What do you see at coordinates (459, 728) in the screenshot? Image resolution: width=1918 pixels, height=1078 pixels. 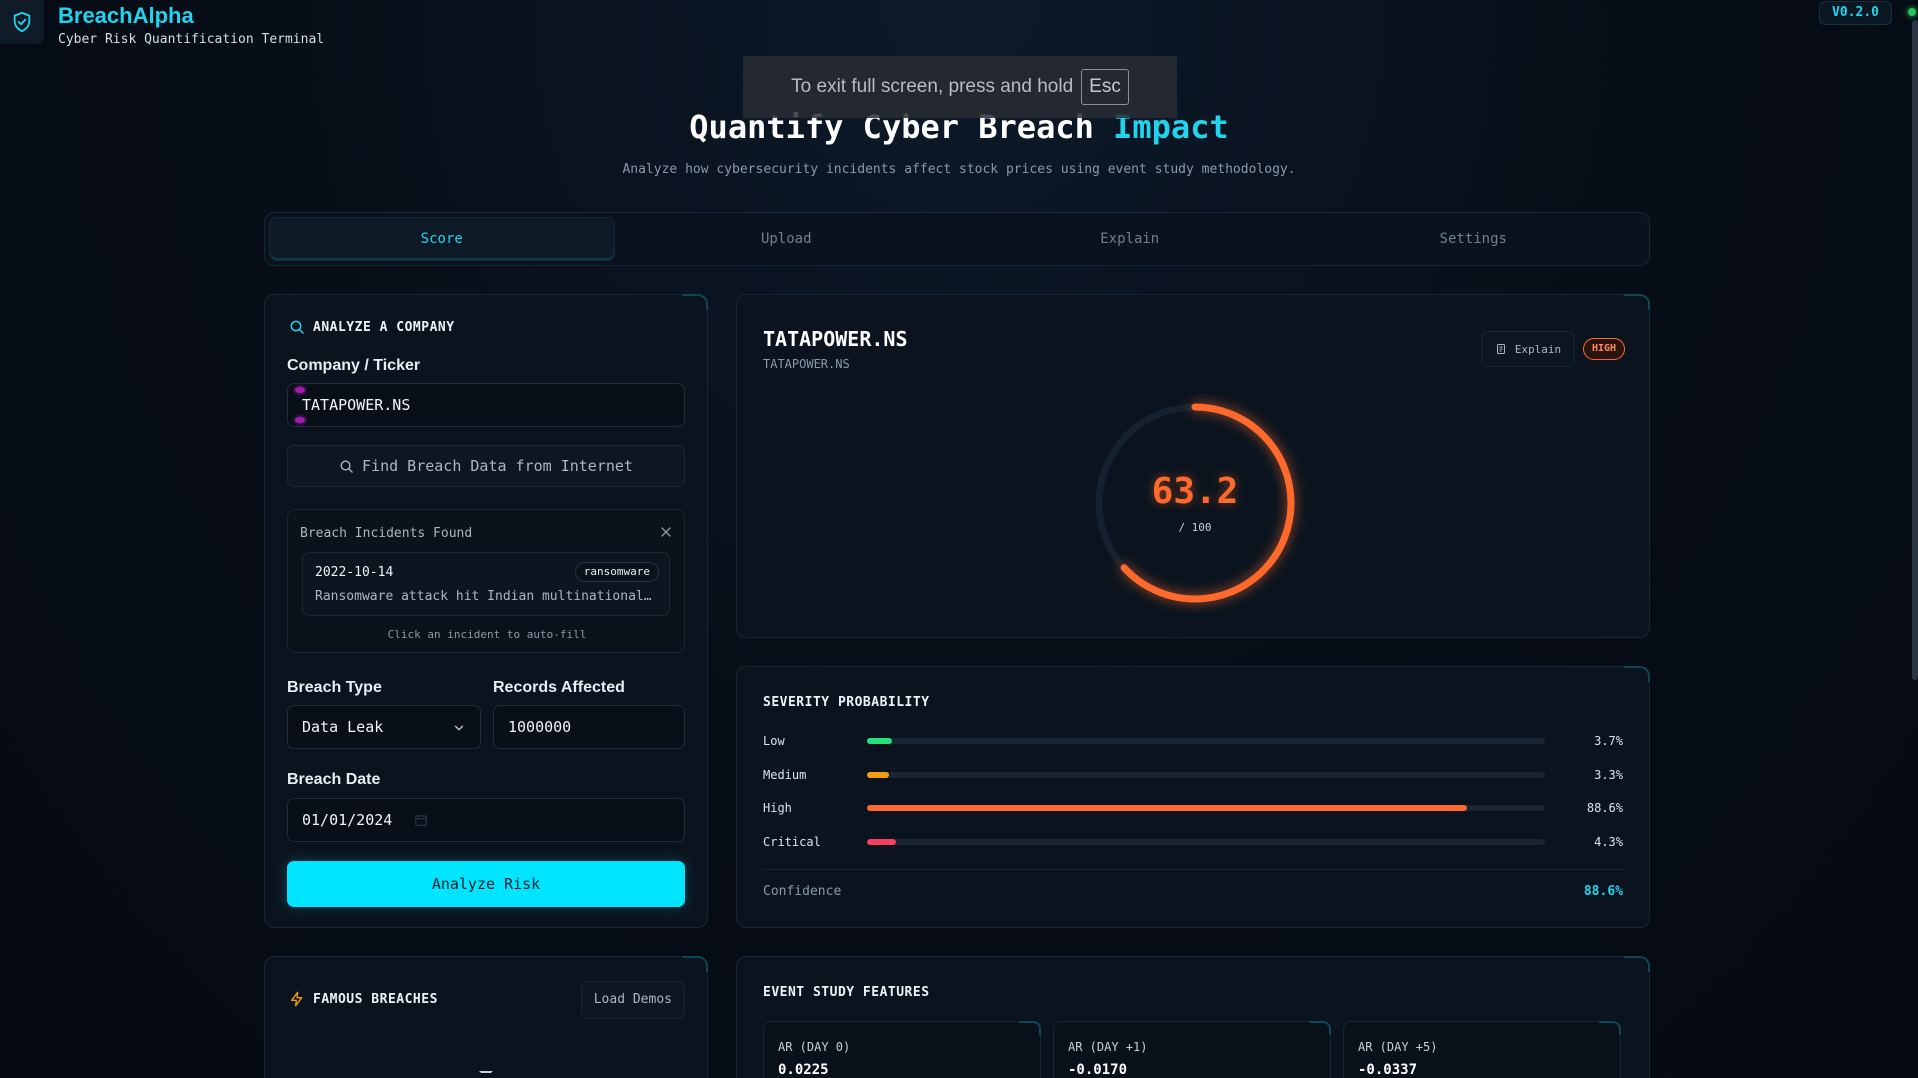 I see `chevron-down-icon` at bounding box center [459, 728].